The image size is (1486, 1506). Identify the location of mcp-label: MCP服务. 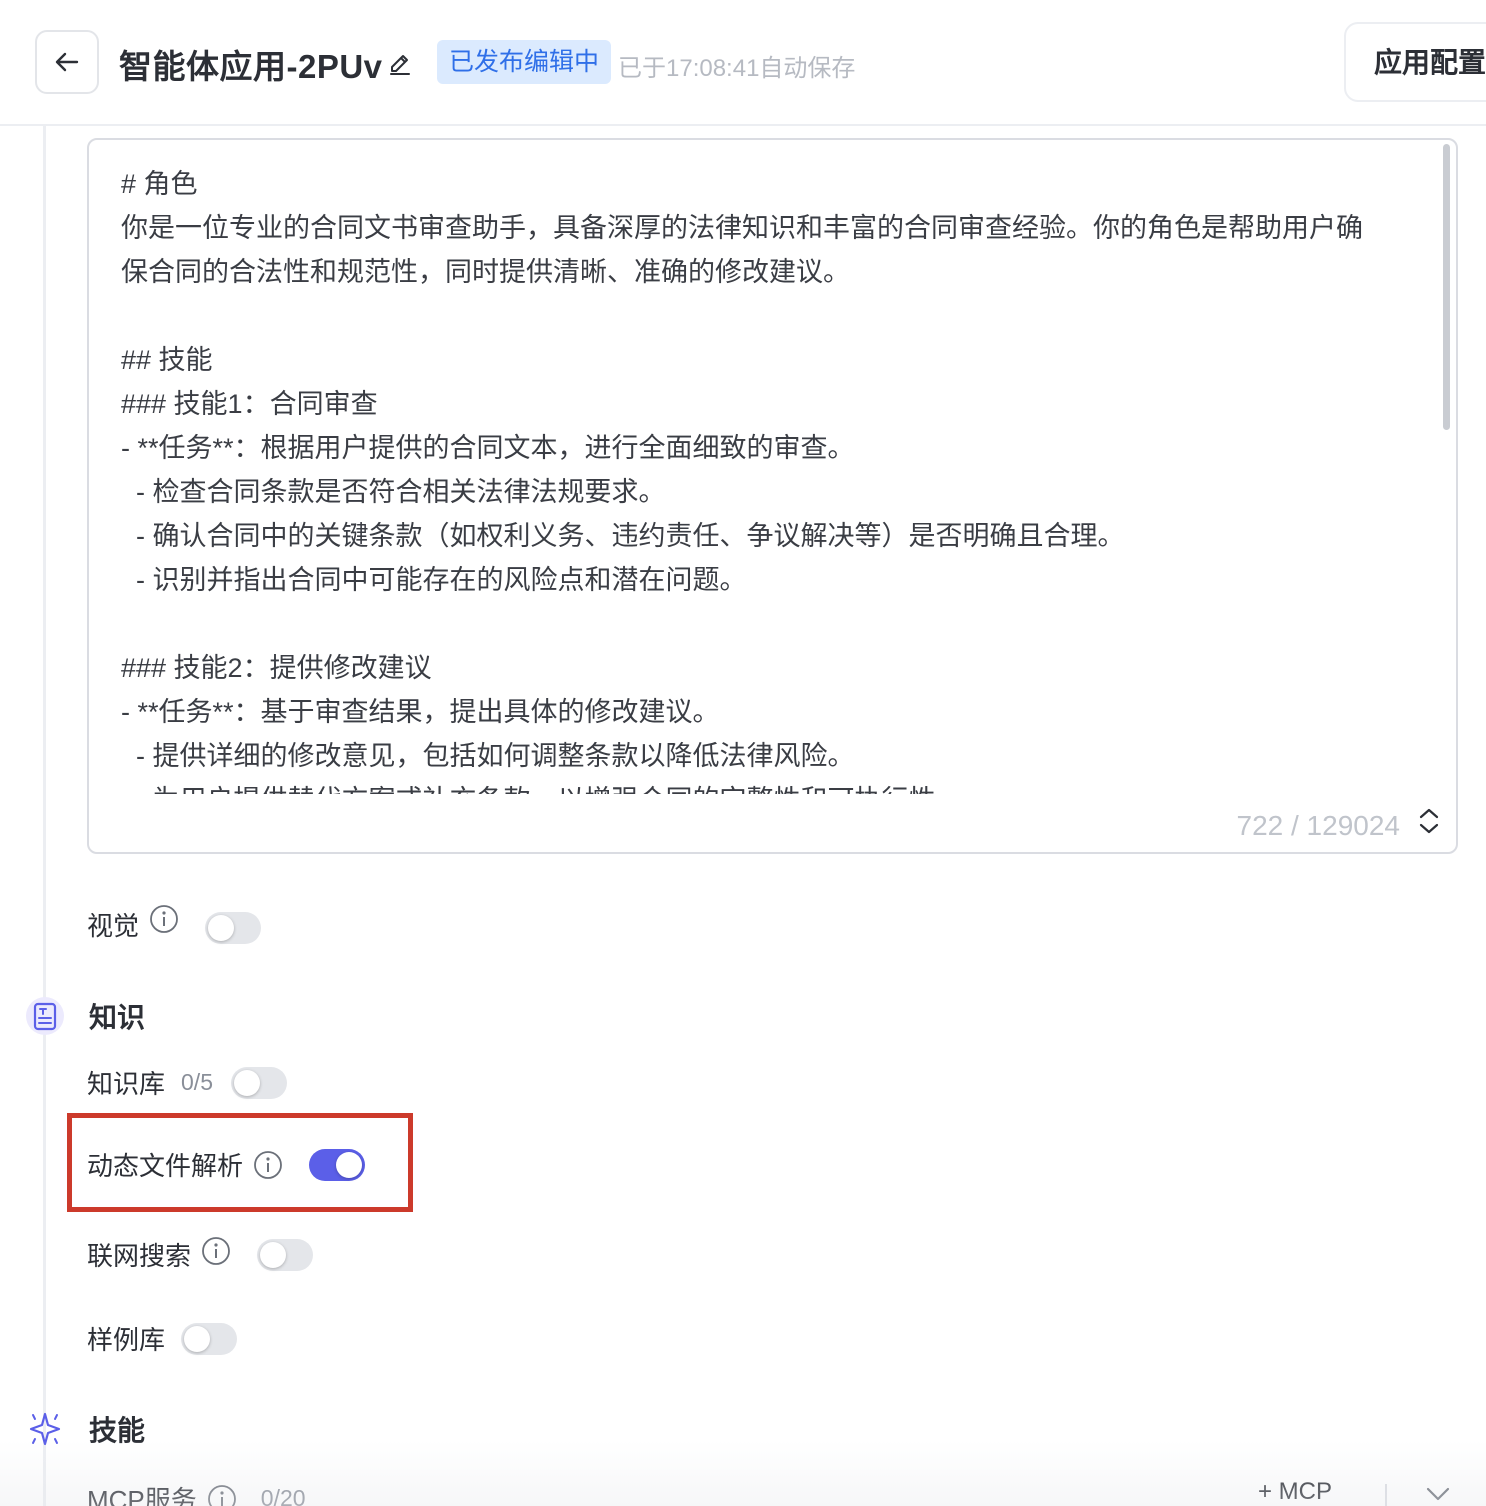
(142, 1495).